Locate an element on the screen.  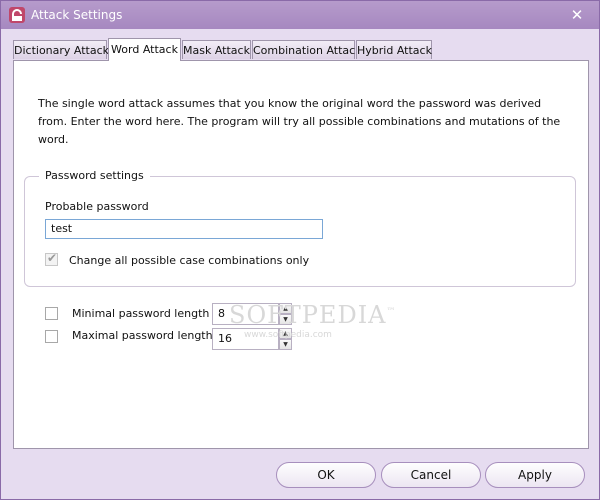
case-combinations-checkbox: ✔ is located at coordinates (51, 258).